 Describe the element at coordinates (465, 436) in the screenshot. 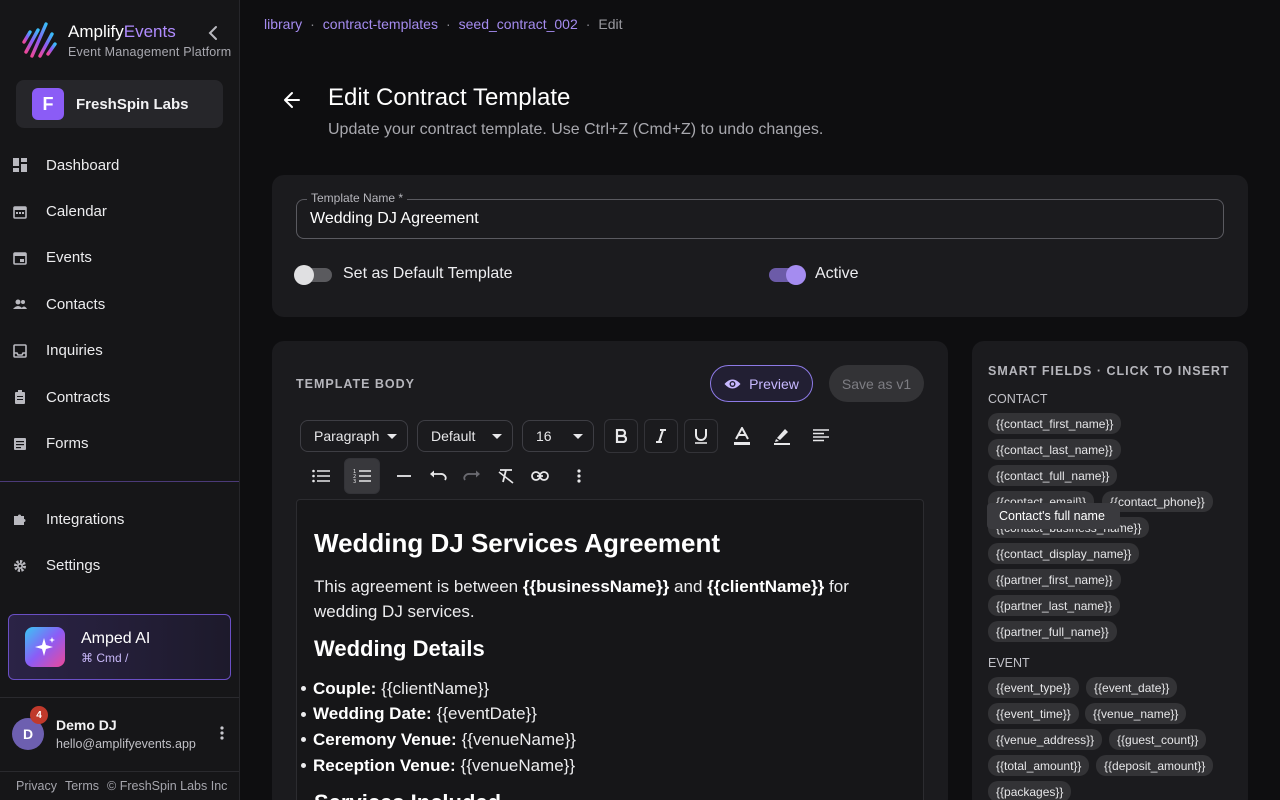

I see `font-family-select: Default` at that location.